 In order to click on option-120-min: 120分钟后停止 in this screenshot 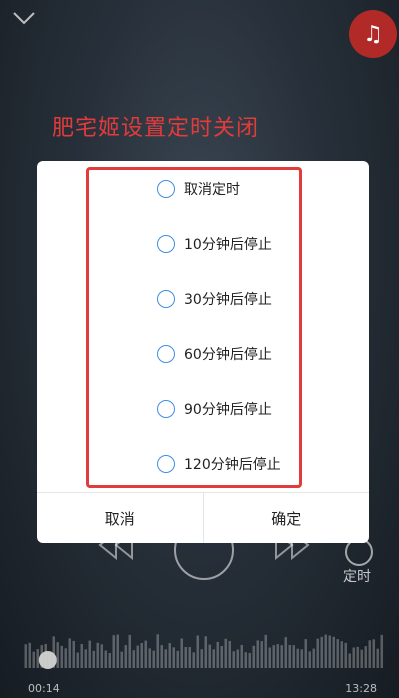, I will do `click(219, 464)`.